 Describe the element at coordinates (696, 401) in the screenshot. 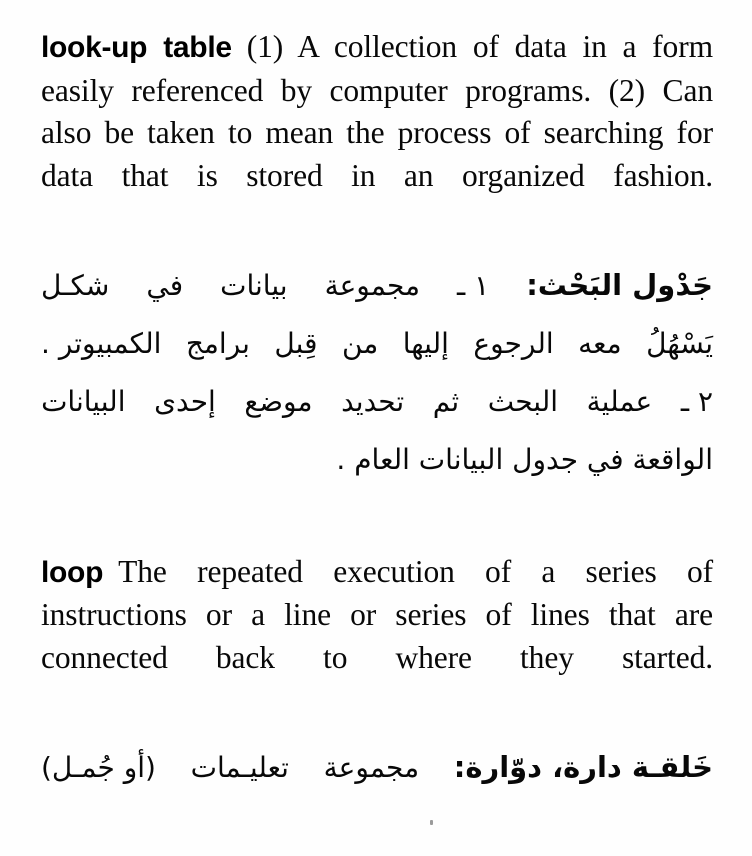

I see `arabic-sense-marker-2: ٢ ـ` at that location.